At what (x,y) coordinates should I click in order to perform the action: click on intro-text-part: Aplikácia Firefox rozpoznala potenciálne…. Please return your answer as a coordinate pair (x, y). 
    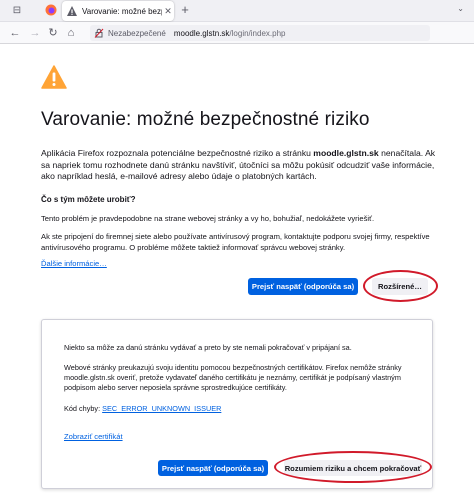
    Looking at the image, I should click on (177, 153).